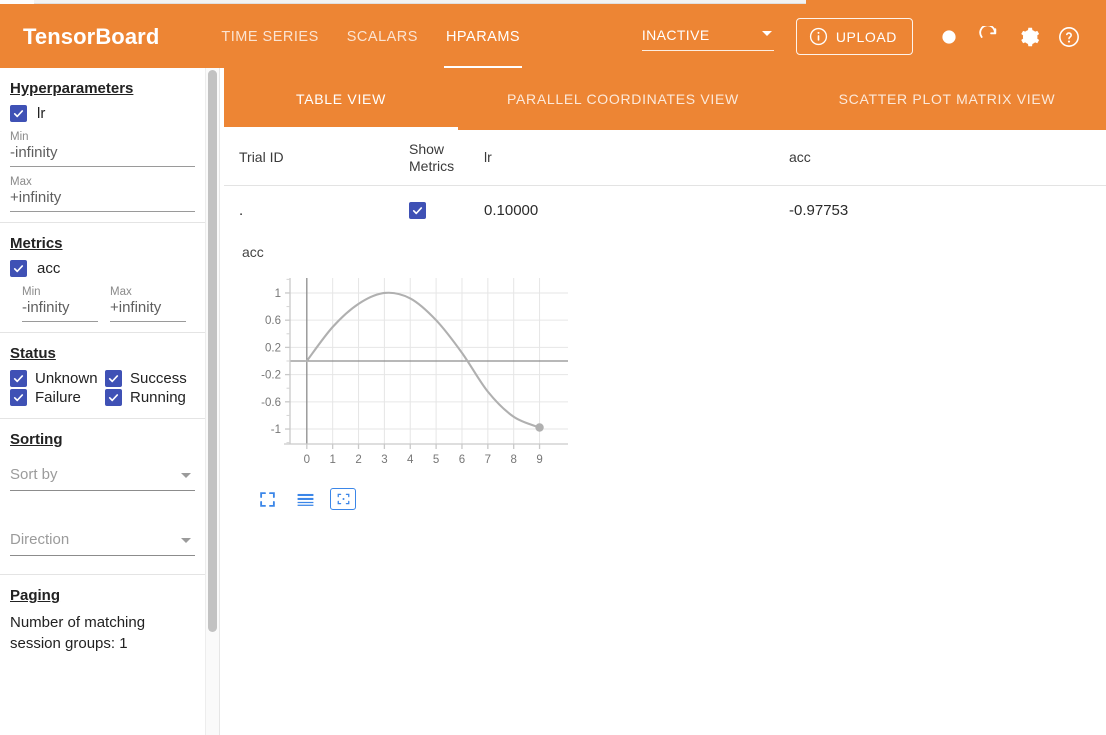 Image resolution: width=1106 pixels, height=735 pixels. What do you see at coordinates (267, 499) in the screenshot?
I see `fit-to-screen-icon` at bounding box center [267, 499].